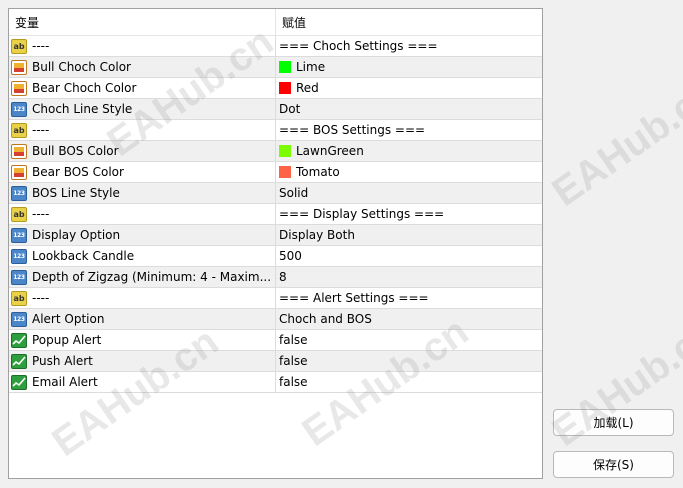 This screenshot has height=488, width=683. What do you see at coordinates (142, 235) in the screenshot?
I see `variable-name-cell: 123 Display Option` at bounding box center [142, 235].